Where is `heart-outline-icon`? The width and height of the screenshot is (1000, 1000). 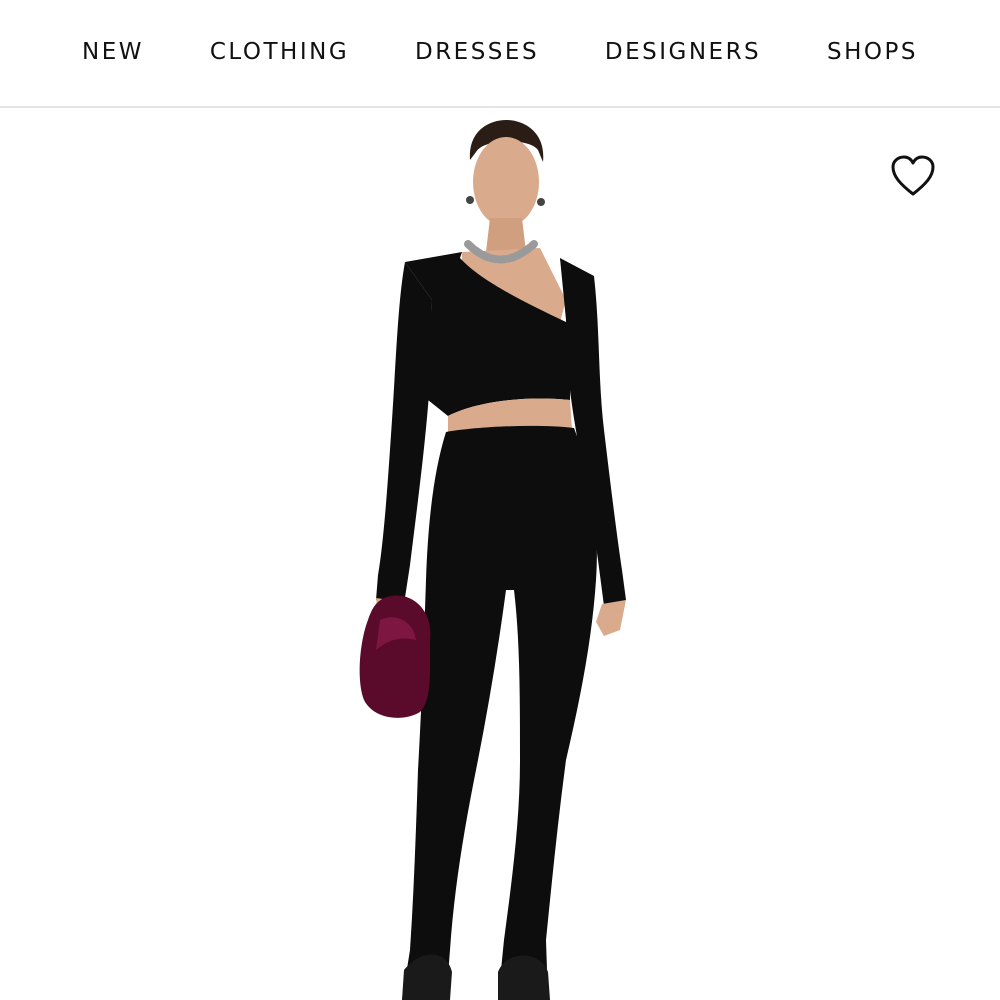 heart-outline-icon is located at coordinates (913, 175).